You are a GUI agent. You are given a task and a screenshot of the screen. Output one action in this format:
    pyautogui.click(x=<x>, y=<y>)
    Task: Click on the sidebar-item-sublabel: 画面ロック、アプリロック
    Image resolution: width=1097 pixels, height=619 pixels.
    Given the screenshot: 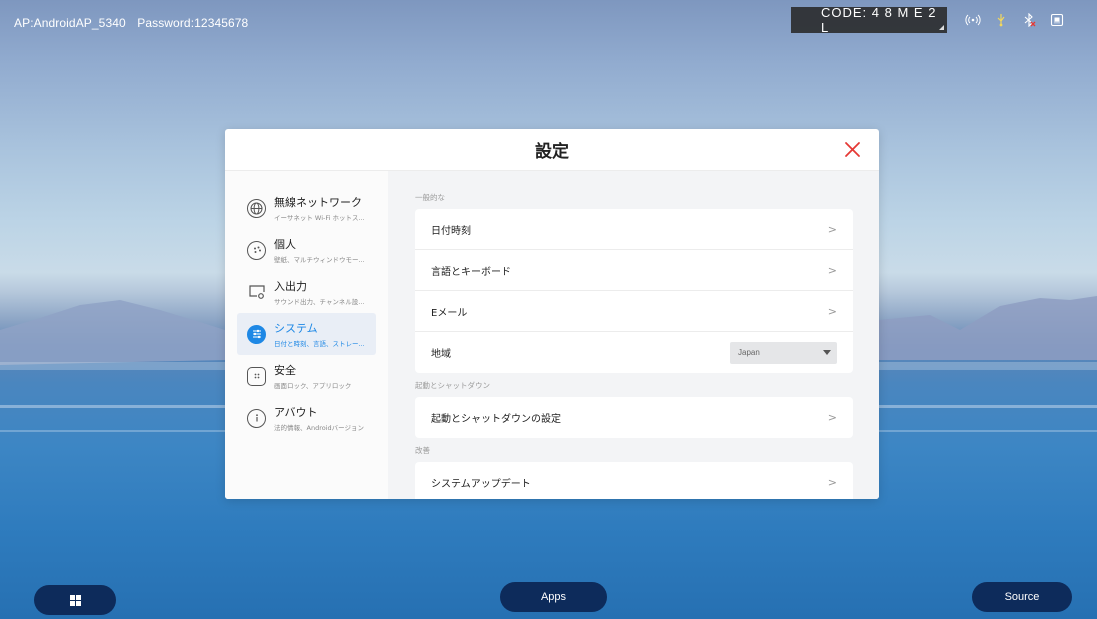 What is the action you would take?
    pyautogui.click(x=313, y=386)
    